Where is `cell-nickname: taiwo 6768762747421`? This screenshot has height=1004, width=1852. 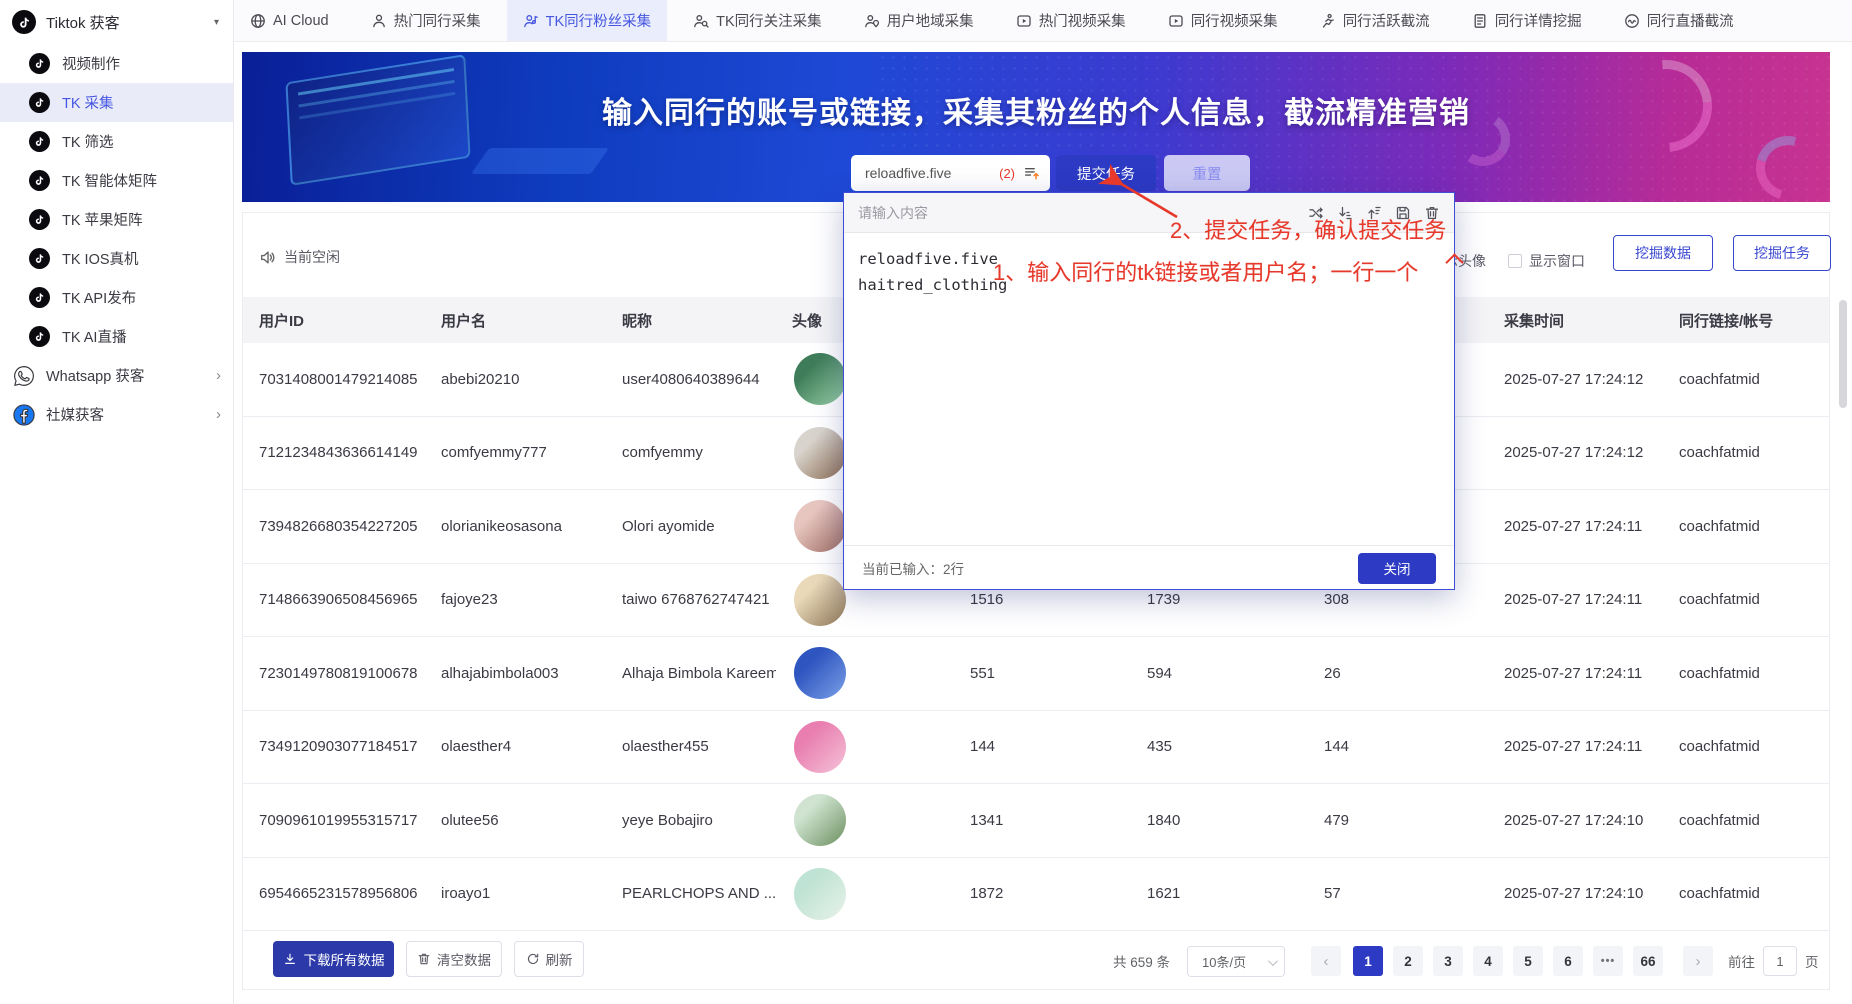 cell-nickname: taiwo 6768762747421 is located at coordinates (696, 600).